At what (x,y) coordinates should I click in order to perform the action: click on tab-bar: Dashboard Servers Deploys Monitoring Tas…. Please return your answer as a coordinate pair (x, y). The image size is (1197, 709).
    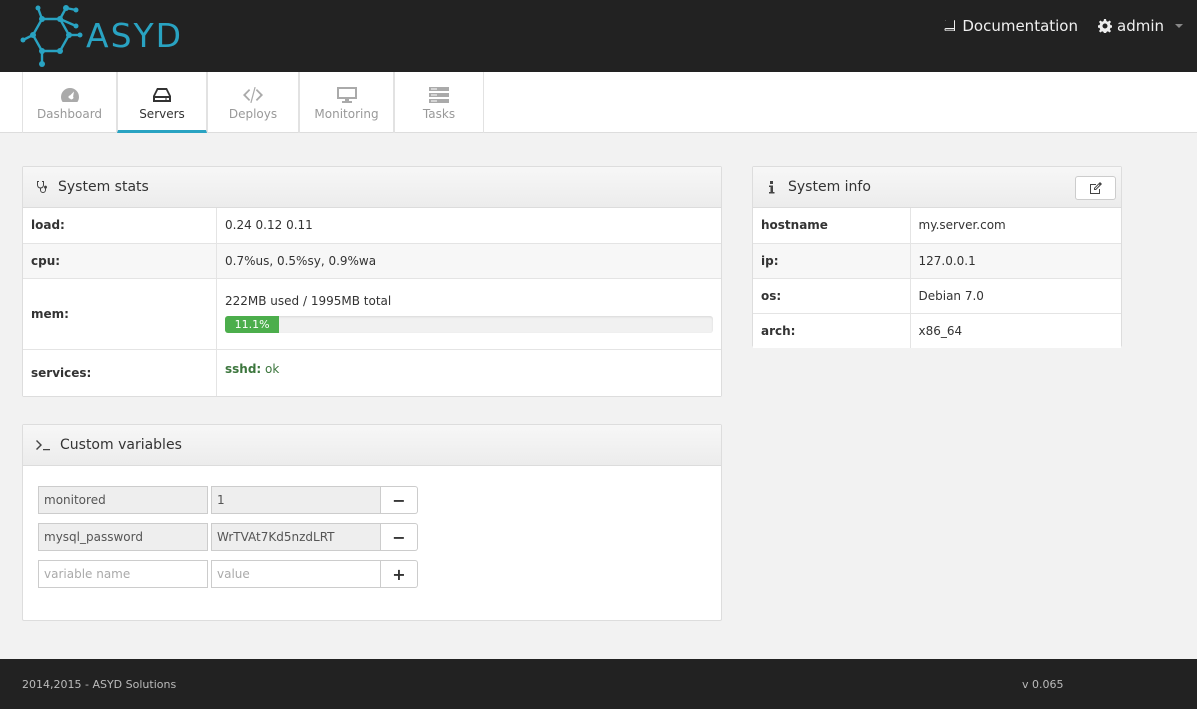
    Looking at the image, I should click on (598, 102).